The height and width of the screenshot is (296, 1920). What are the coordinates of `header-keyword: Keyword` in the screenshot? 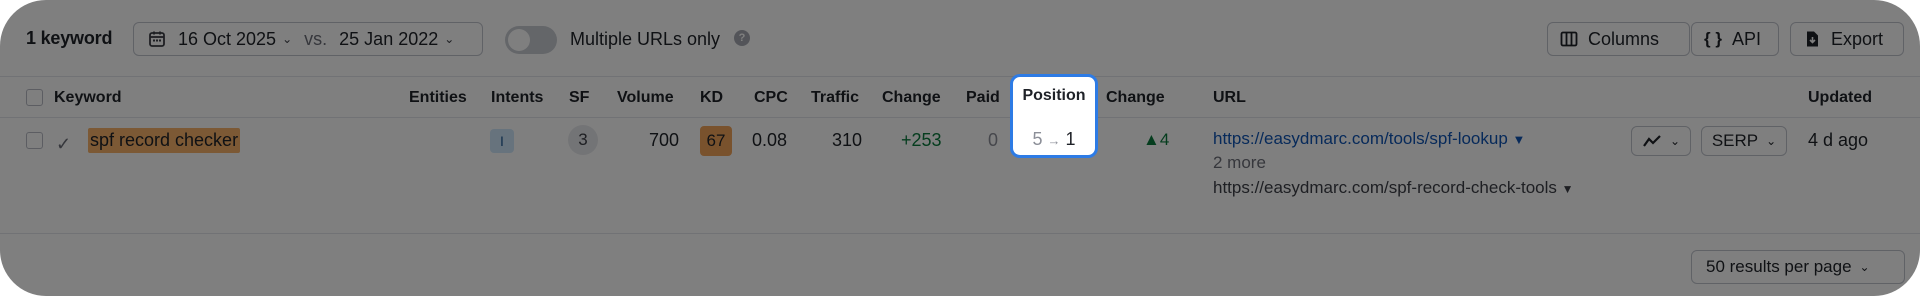 It's located at (88, 98).